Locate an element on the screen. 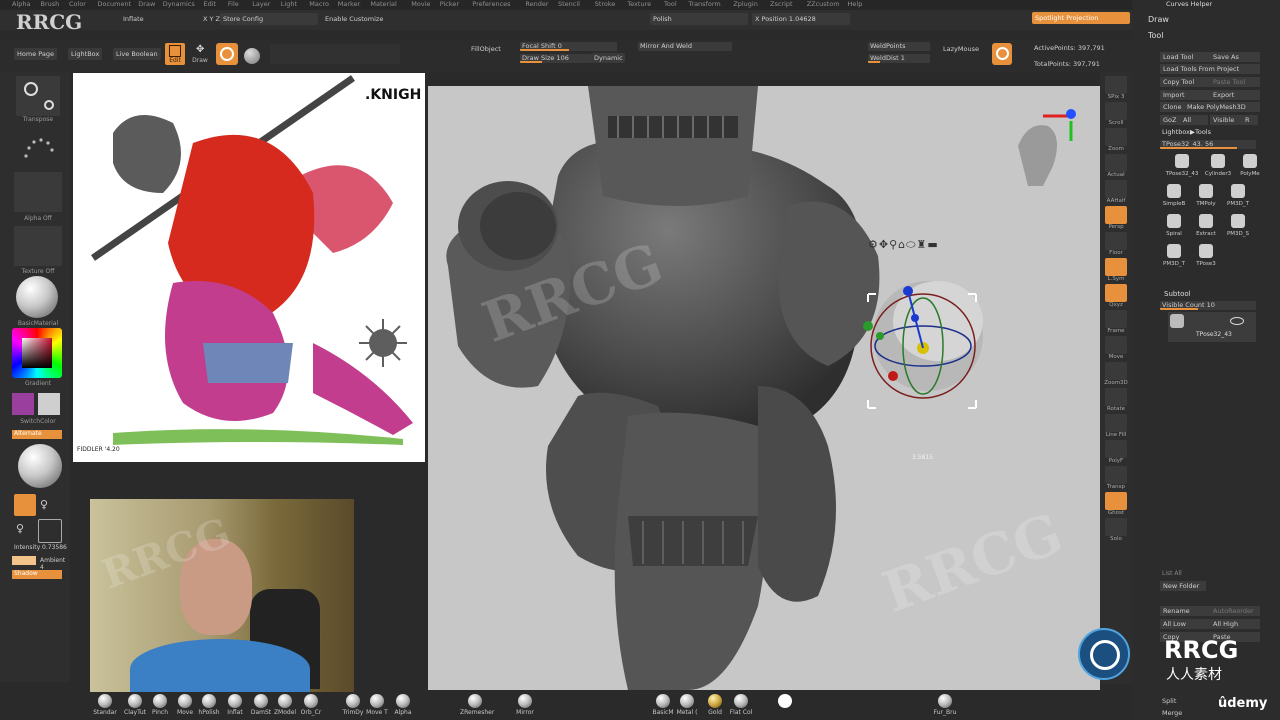 This screenshot has height=720, width=1280. spotlight-projection-button: Spotlight Projection is located at coordinates (1081, 18).